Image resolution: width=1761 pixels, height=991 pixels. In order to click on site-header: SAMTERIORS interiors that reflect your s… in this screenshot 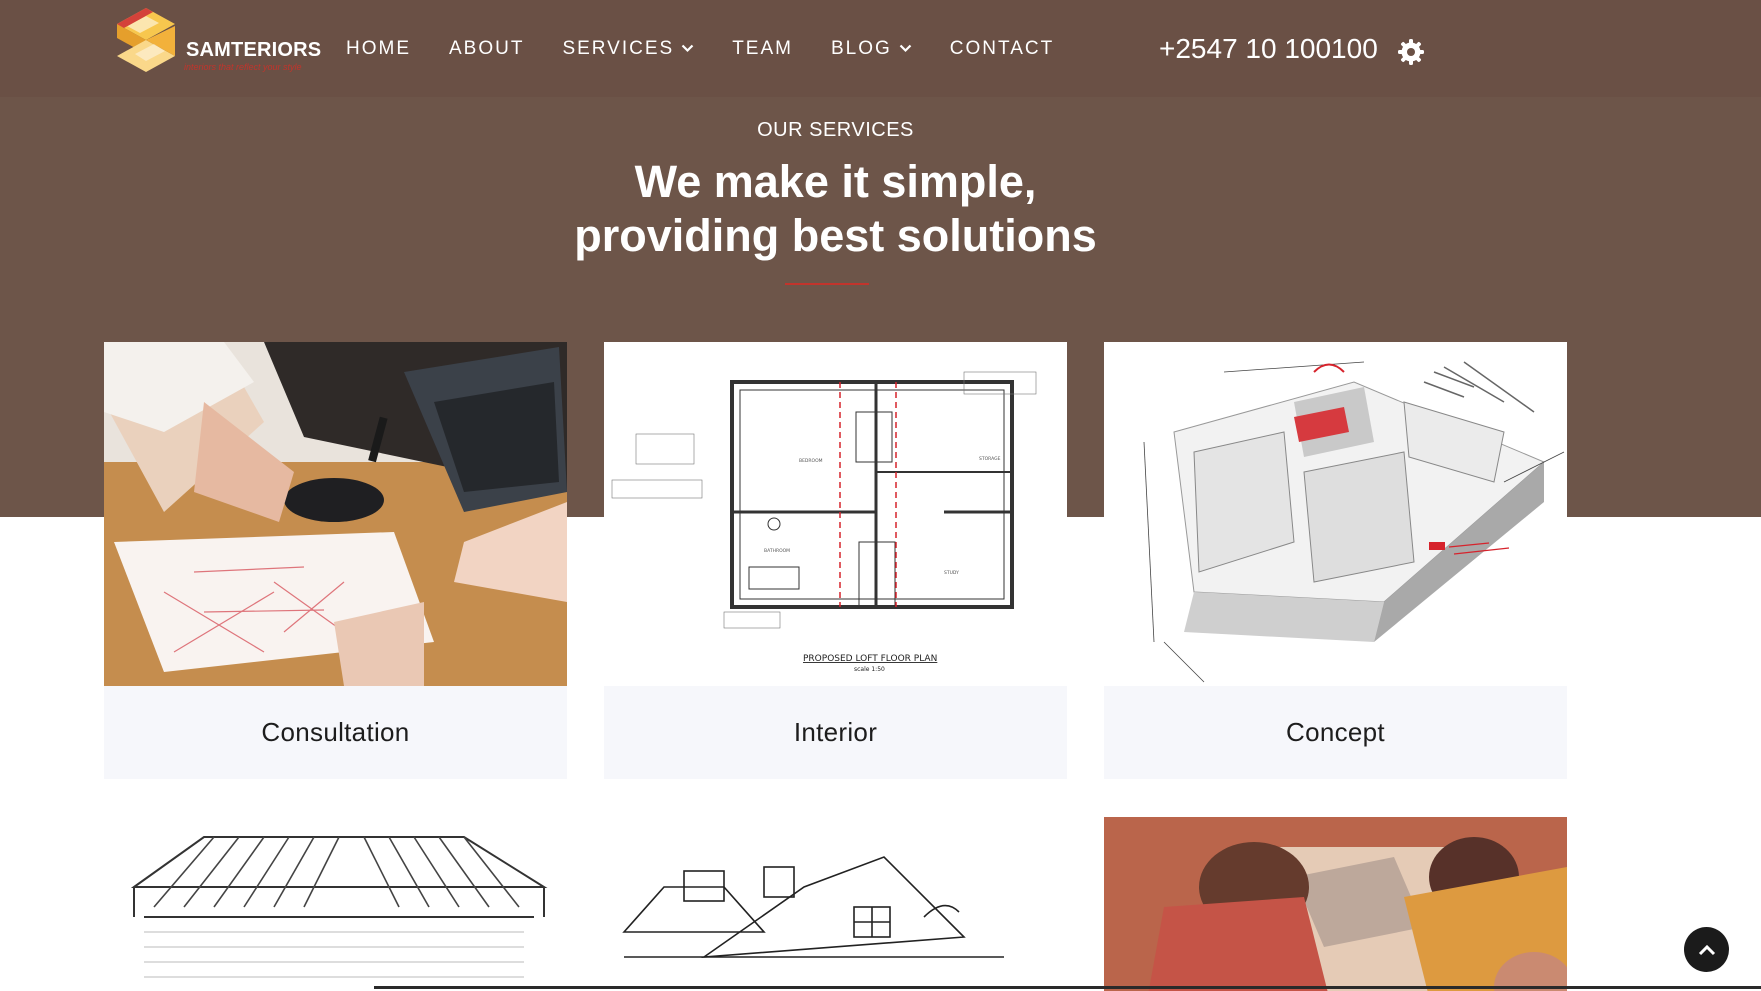, I will do `click(880, 48)`.